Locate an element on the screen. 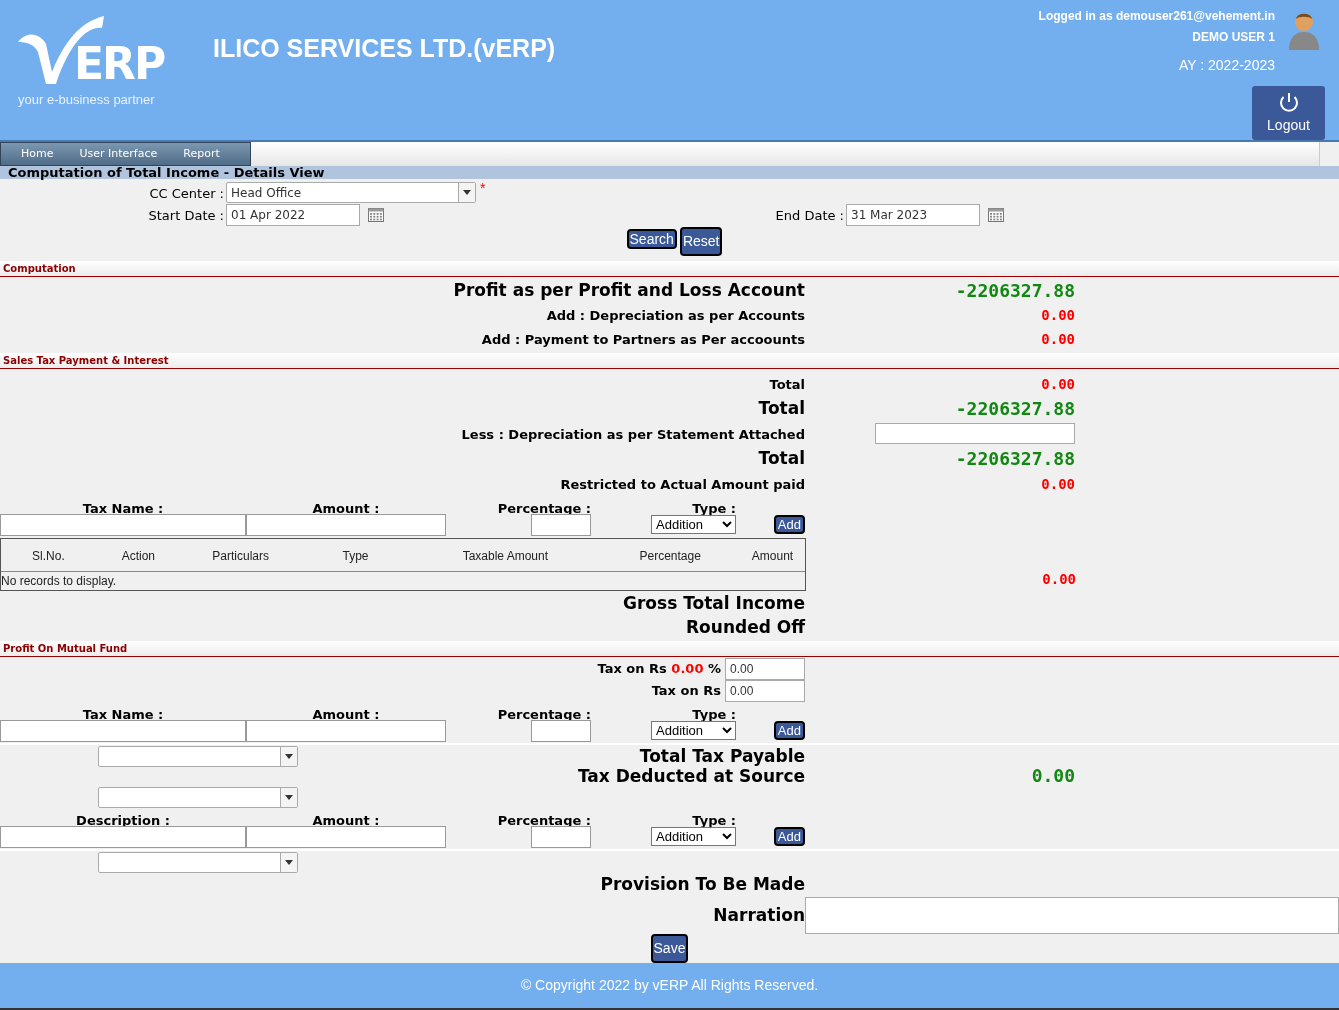 This screenshot has height=1010, width=1339. column-header: Amount is located at coordinates (772, 555).